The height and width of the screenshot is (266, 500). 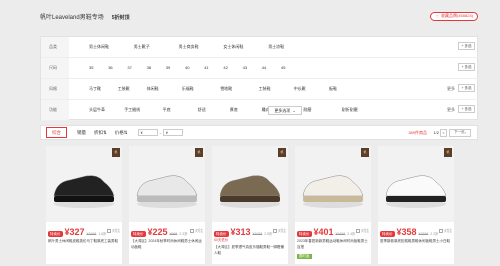 I want to click on discount-rate: 2.8折, so click(x=268, y=234).